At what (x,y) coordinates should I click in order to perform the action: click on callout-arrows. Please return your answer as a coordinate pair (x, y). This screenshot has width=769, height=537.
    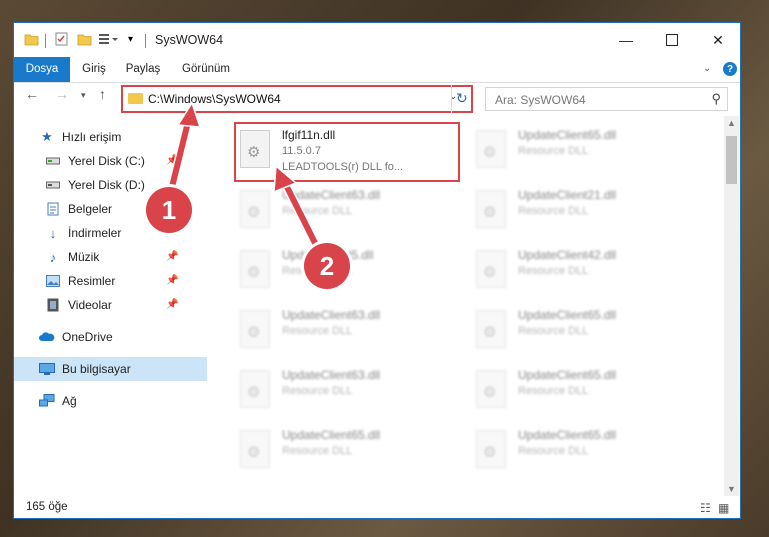
    Looking at the image, I should click on (245, 177).